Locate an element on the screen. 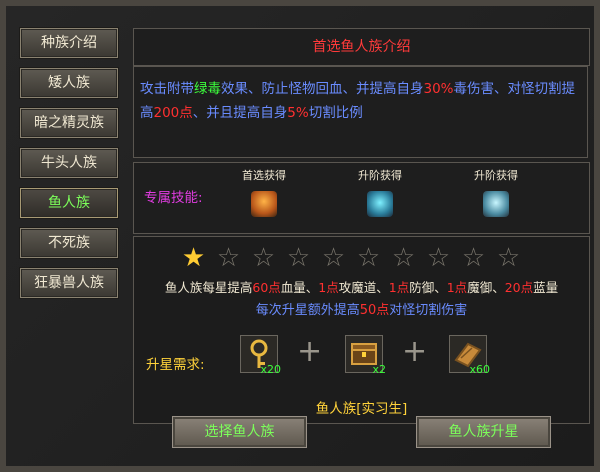 Image resolution: width=600 pixels, height=472 pixels. requirement-label: 升星需求: is located at coordinates (175, 365).